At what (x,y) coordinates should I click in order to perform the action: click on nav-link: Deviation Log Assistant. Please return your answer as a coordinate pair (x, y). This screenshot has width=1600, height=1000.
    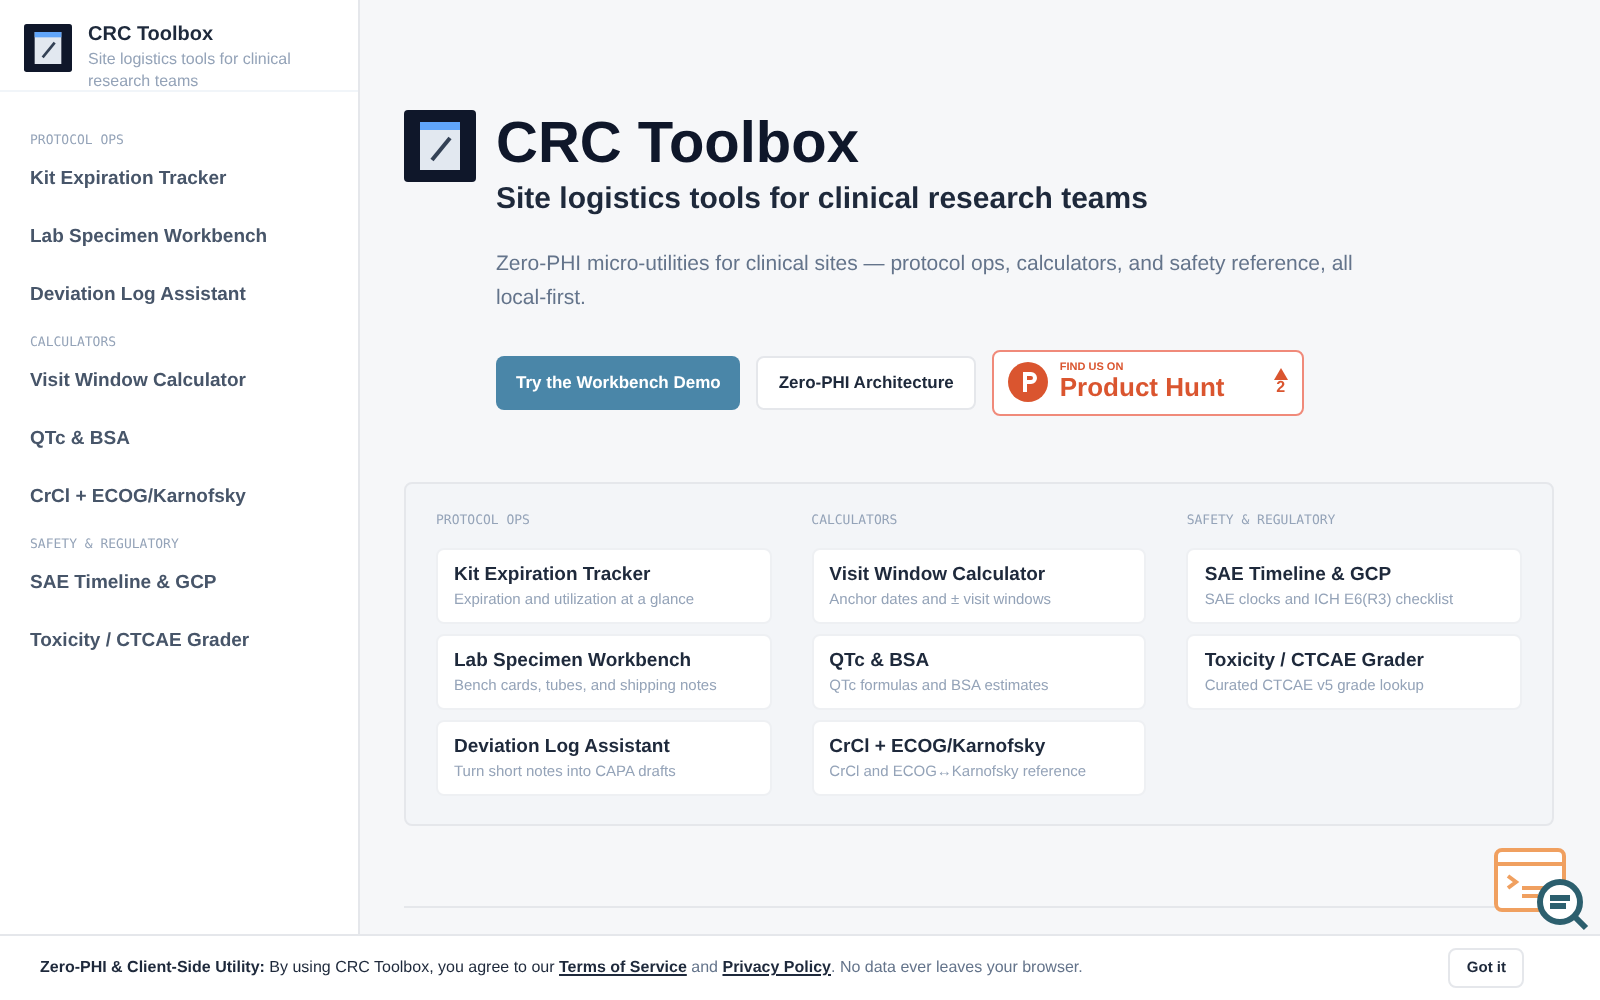
    Looking at the image, I should click on (179, 305).